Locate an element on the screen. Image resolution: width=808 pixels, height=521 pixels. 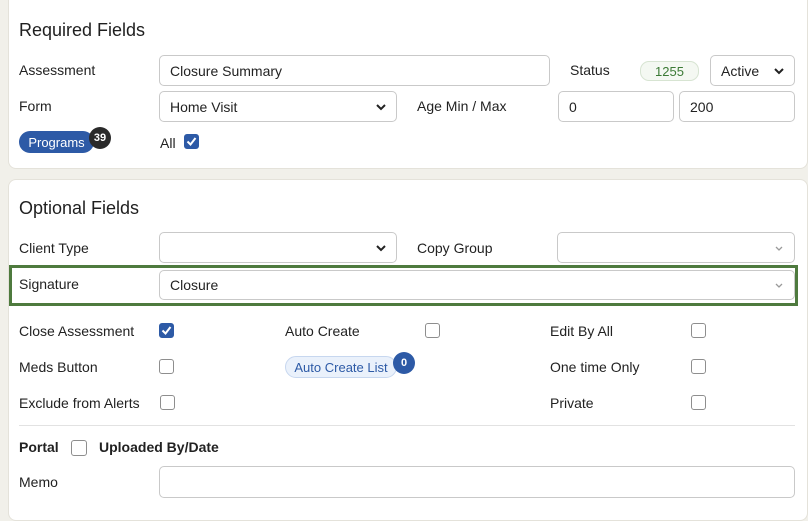
portal-checkbox is located at coordinates (79, 448).